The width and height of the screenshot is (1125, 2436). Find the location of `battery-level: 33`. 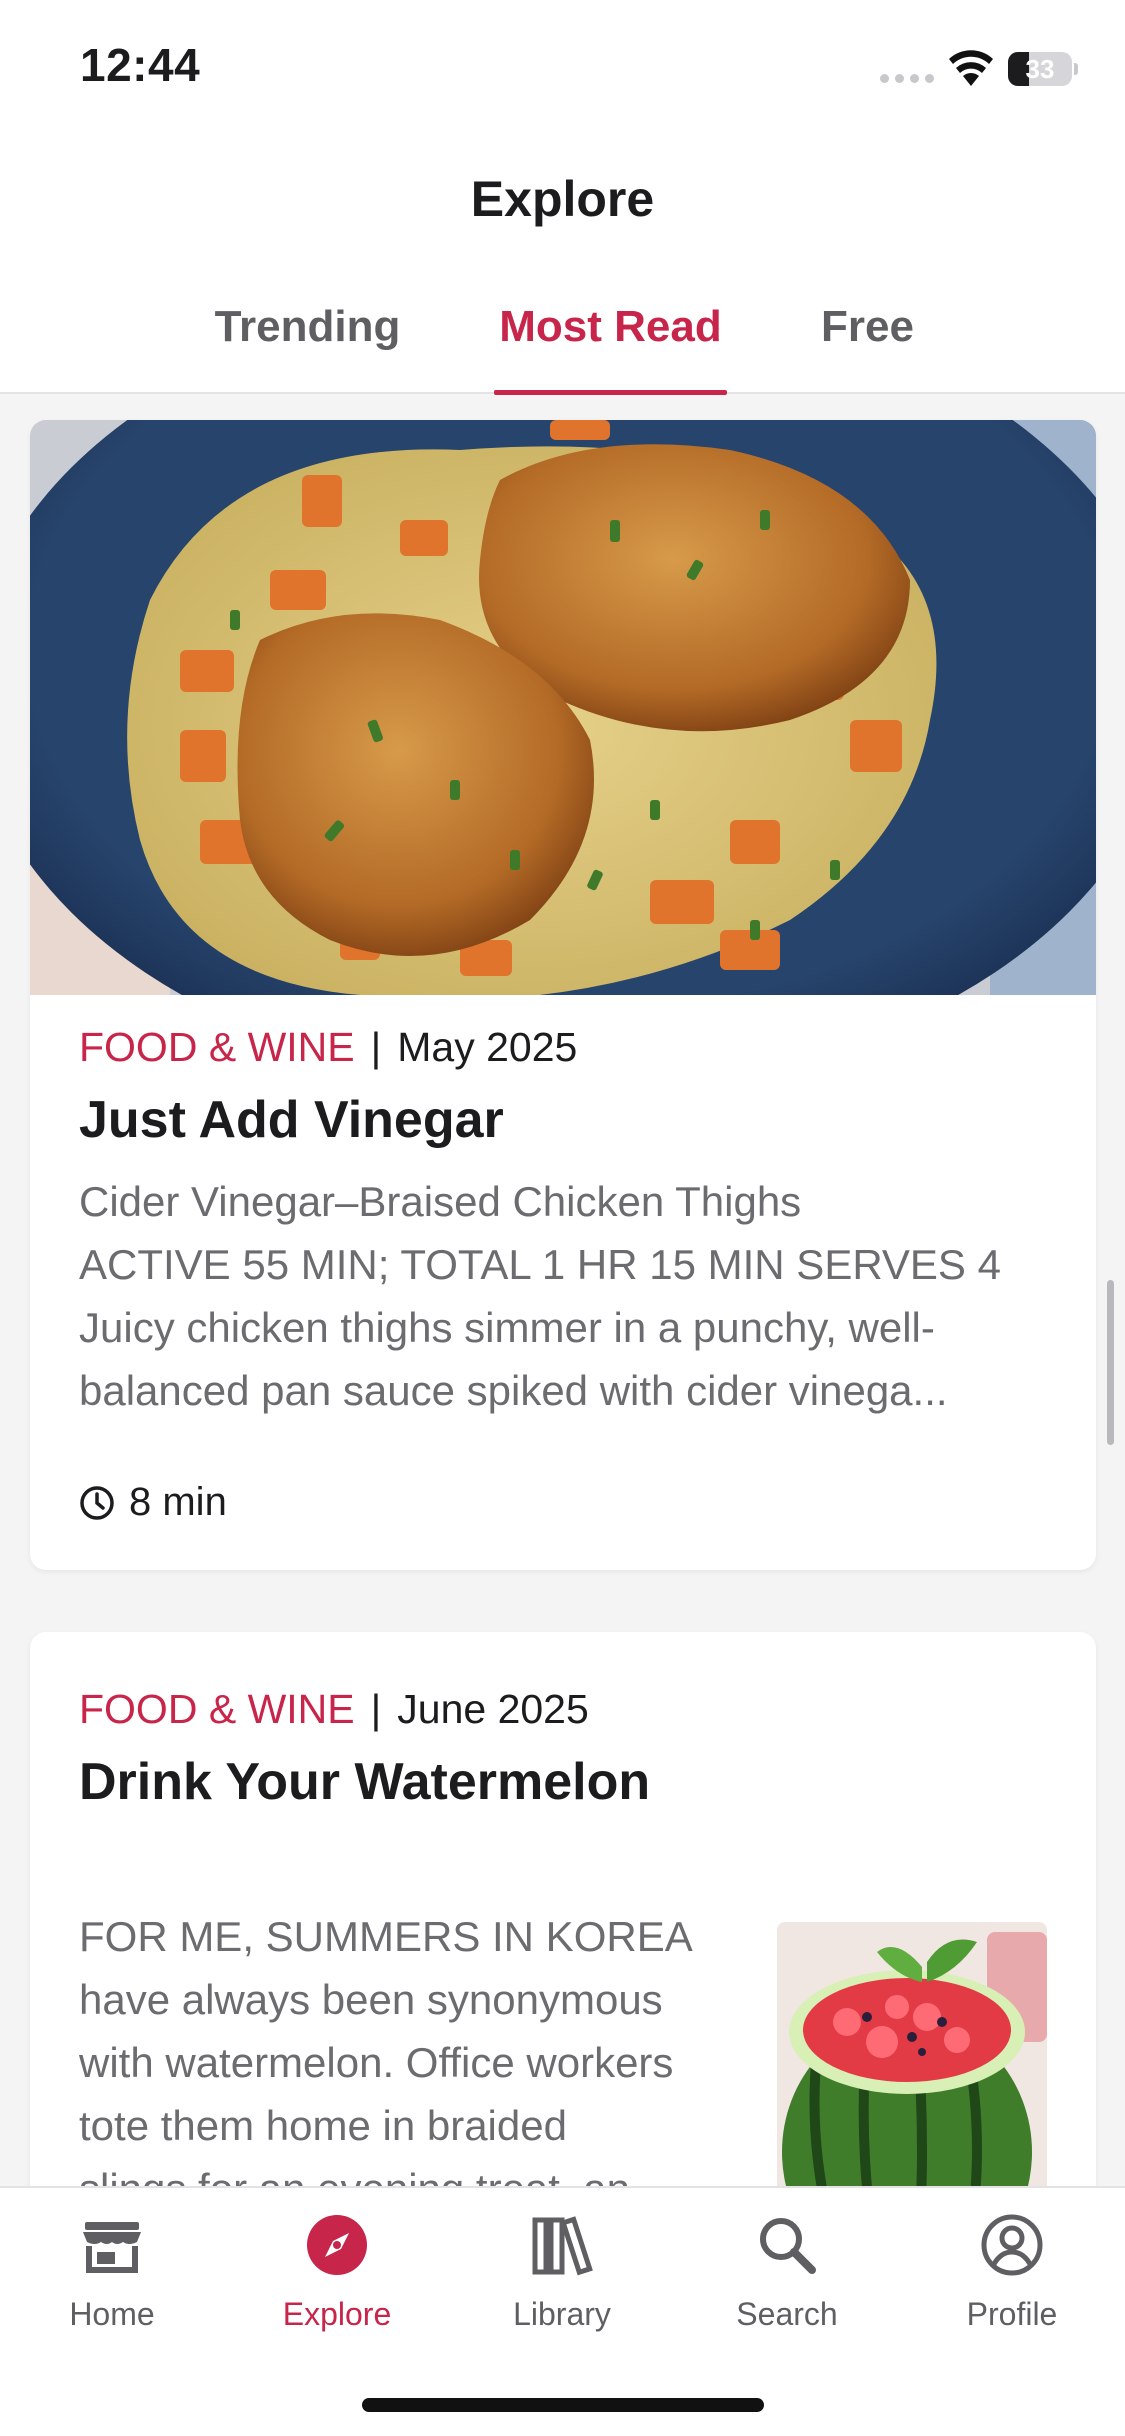

battery-level: 33 is located at coordinates (1040, 69).